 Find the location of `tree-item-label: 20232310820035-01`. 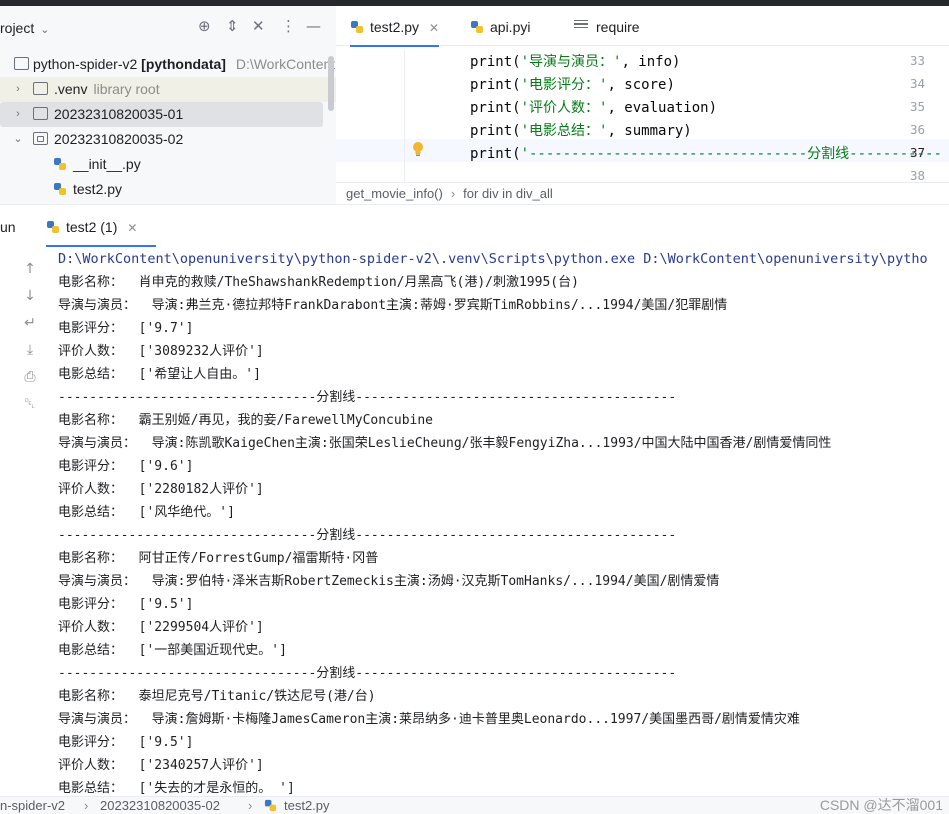

tree-item-label: 20232310820035-01 is located at coordinates (119, 114).